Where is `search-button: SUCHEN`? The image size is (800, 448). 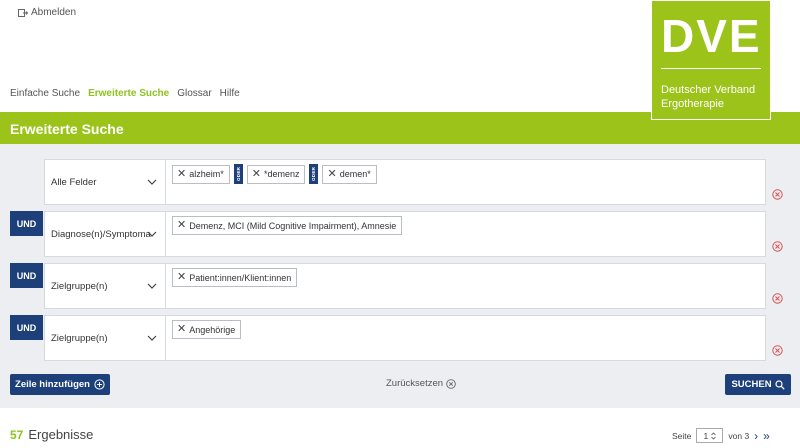 search-button: SUCHEN is located at coordinates (758, 384).